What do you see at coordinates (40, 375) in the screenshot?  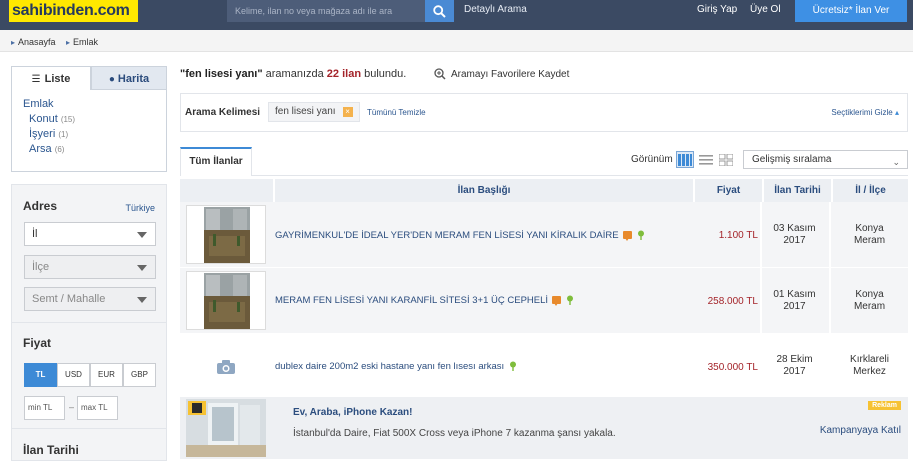 I see `currency-tl-button: TL` at bounding box center [40, 375].